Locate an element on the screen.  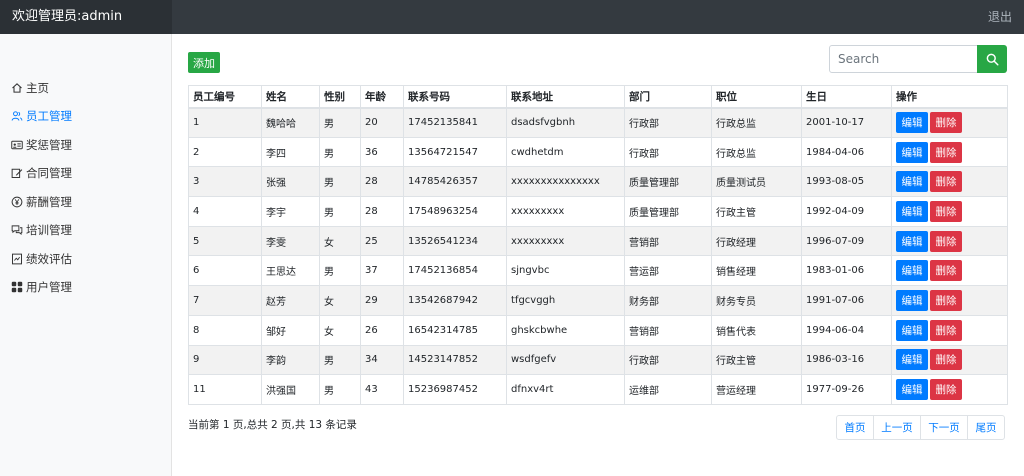
table-cell: tfgcvggh is located at coordinates (565, 300).